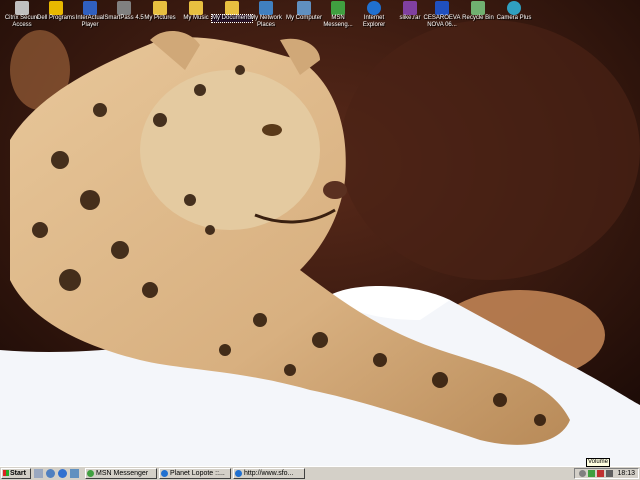 This screenshot has height=480, width=640. What do you see at coordinates (266, 21) in the screenshot?
I see `desktop-icon-label: My Network Places` at bounding box center [266, 21].